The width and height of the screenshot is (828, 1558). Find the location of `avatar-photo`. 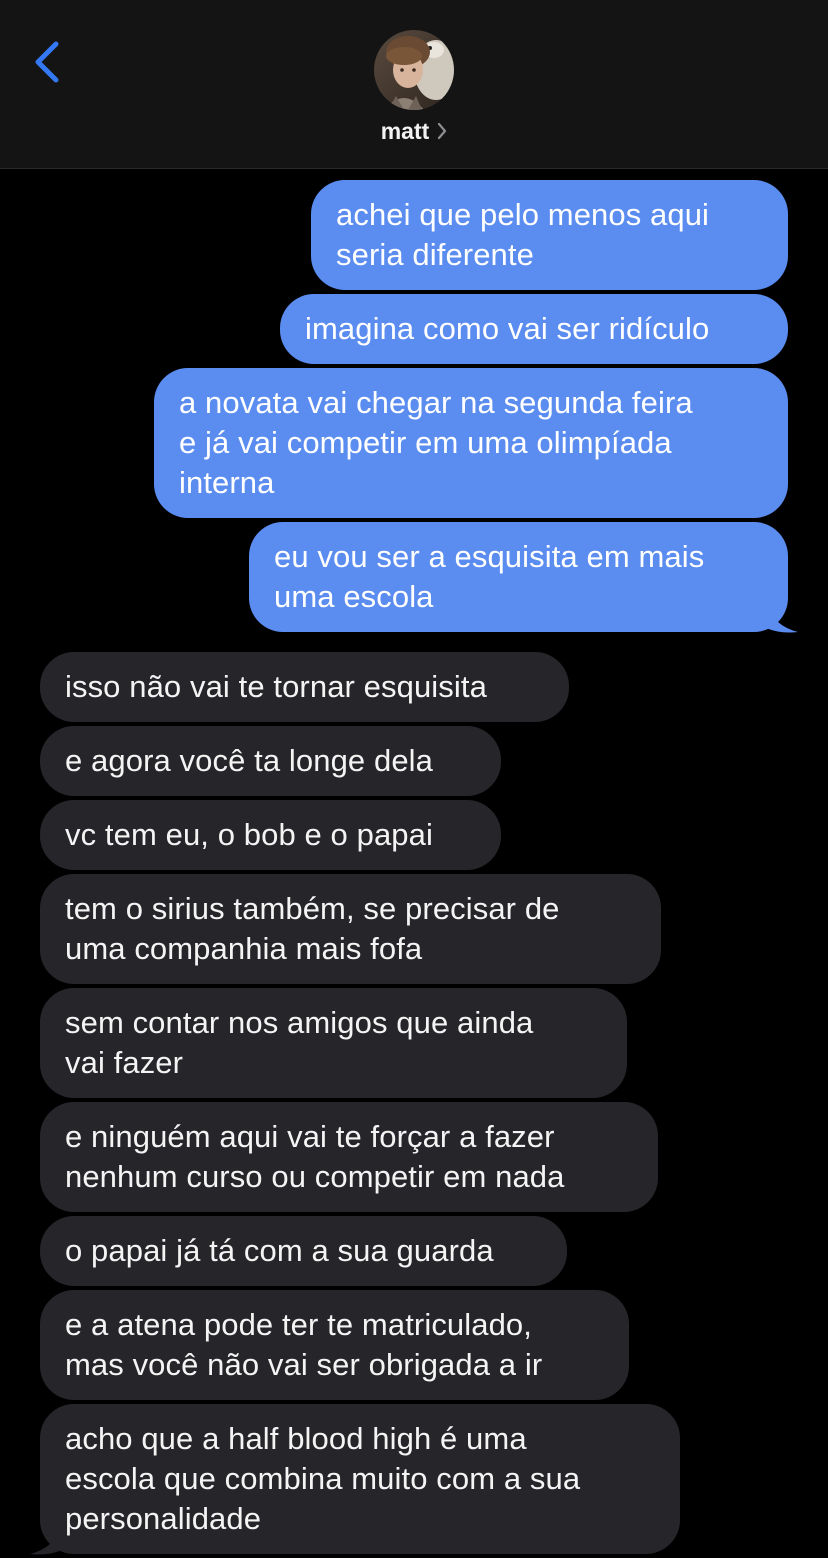

avatar-photo is located at coordinates (414, 70).